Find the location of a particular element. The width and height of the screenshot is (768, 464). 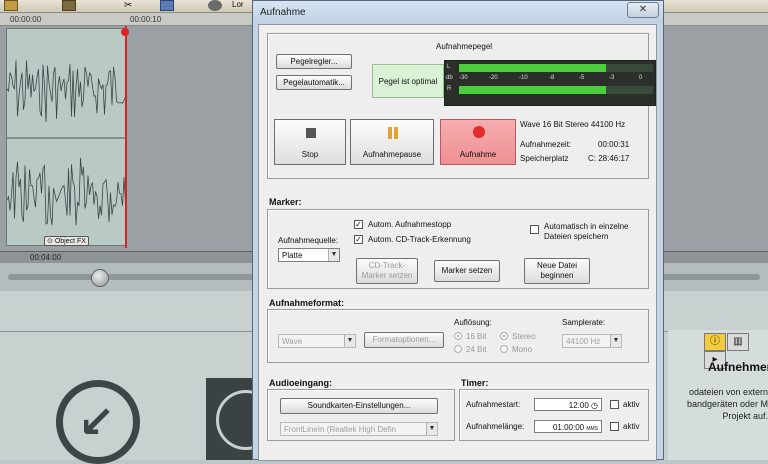

source-select: Platte ▼ is located at coordinates (309, 255).